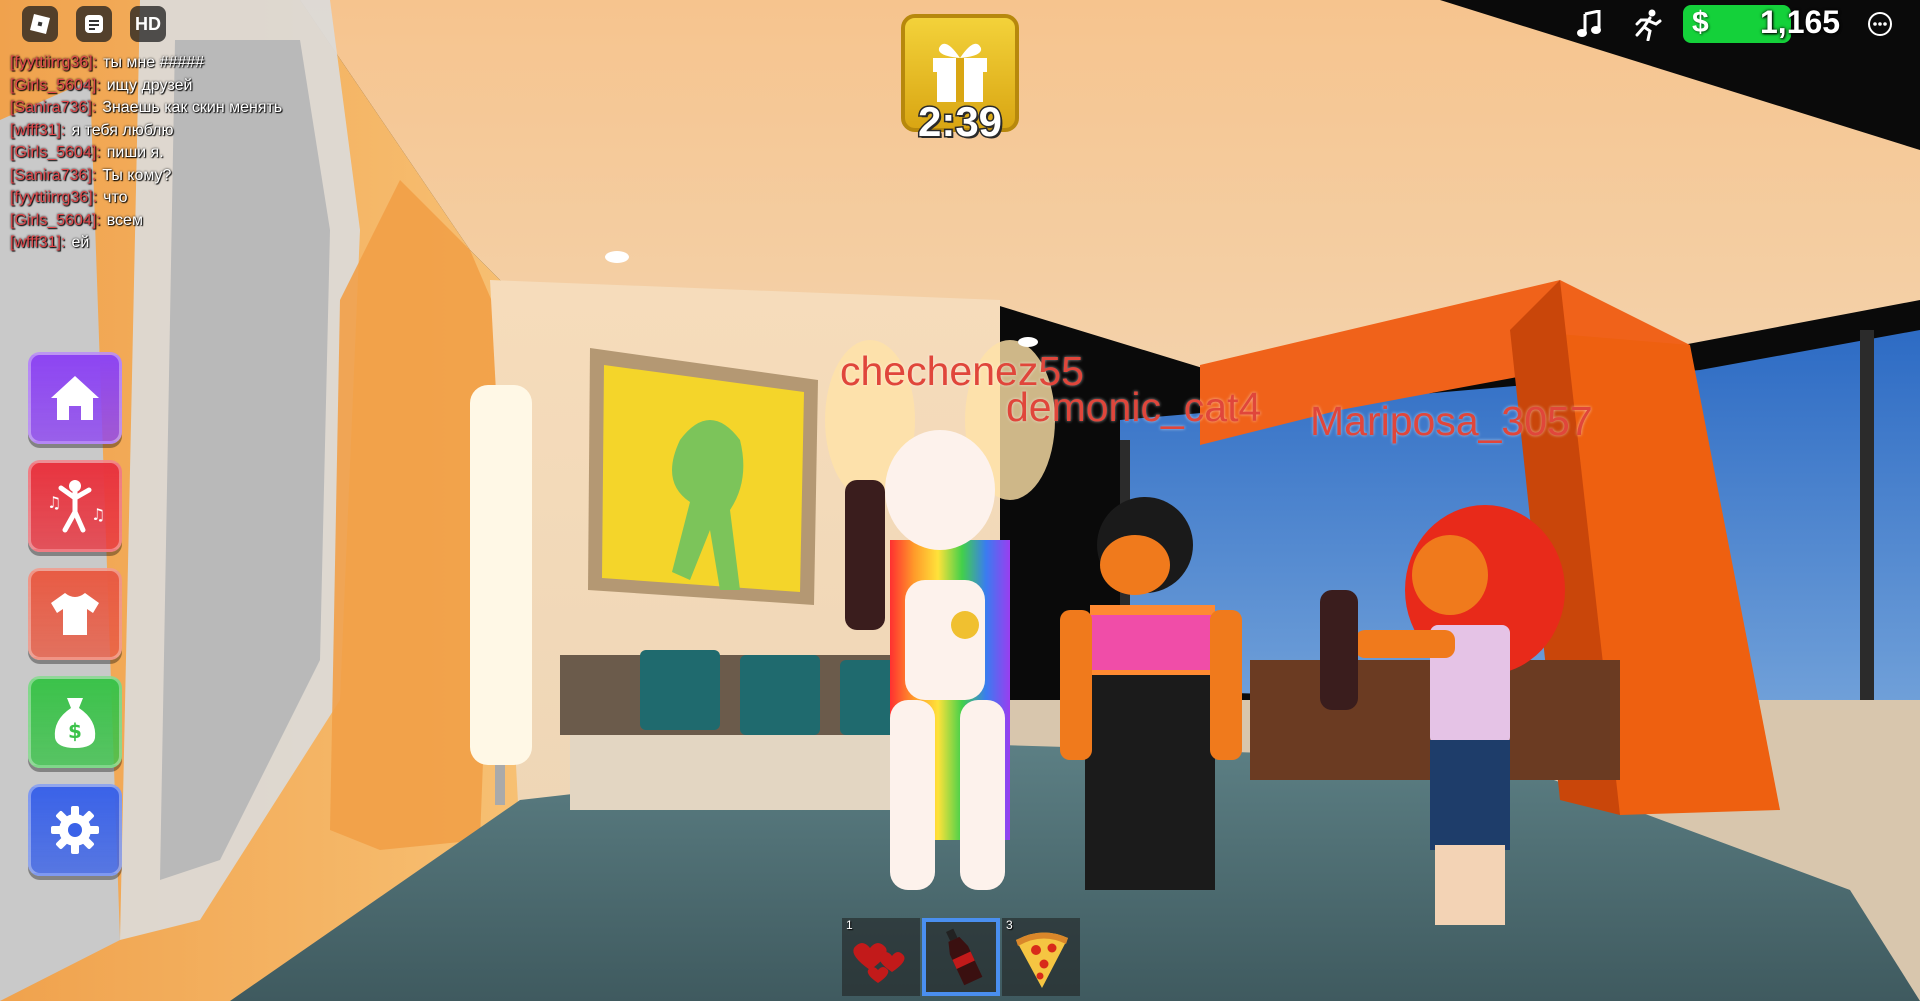  Describe the element at coordinates (879, 963) in the screenshot. I see `hearts-icon` at that location.